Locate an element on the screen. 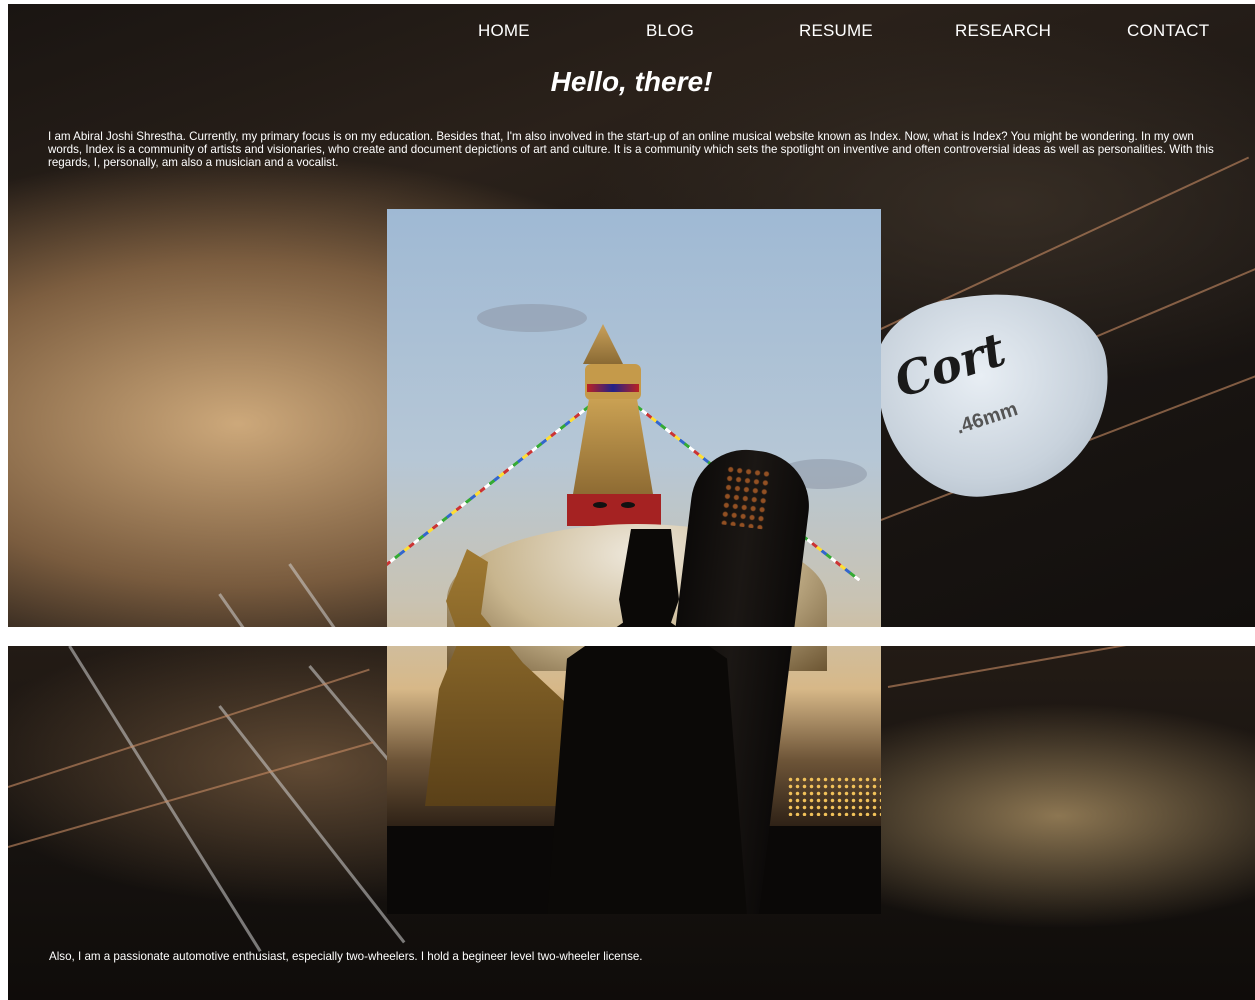  boudhanath-photo-continued is located at coordinates (634, 780).